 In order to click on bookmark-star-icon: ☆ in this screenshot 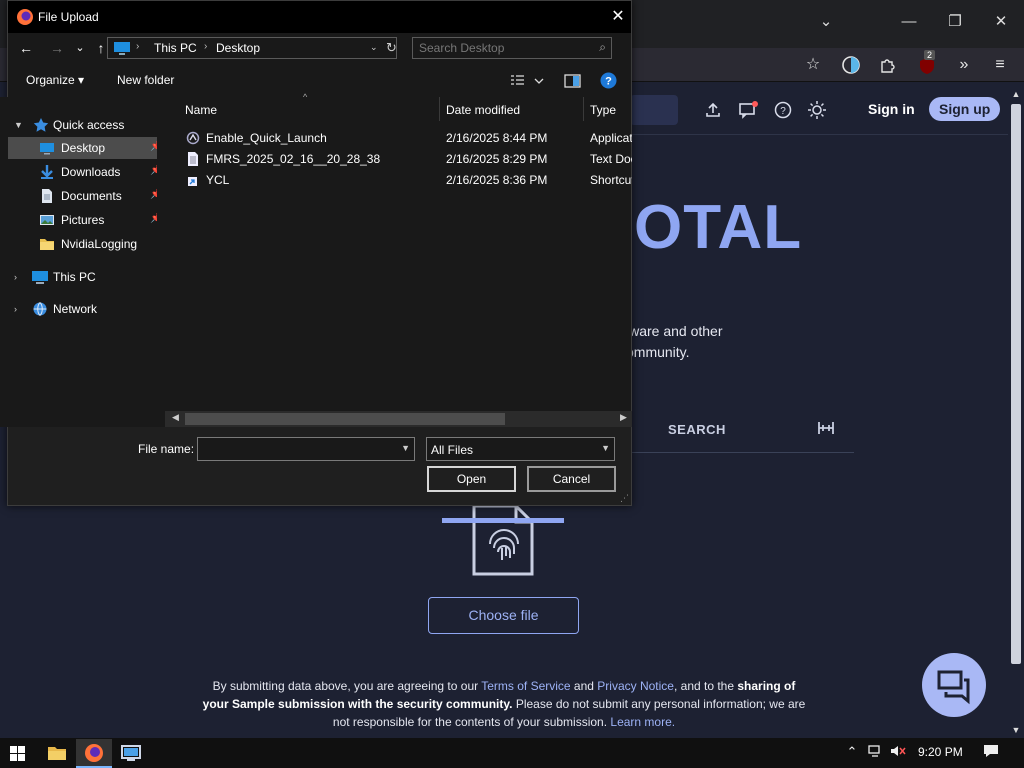, I will do `click(813, 65)`.